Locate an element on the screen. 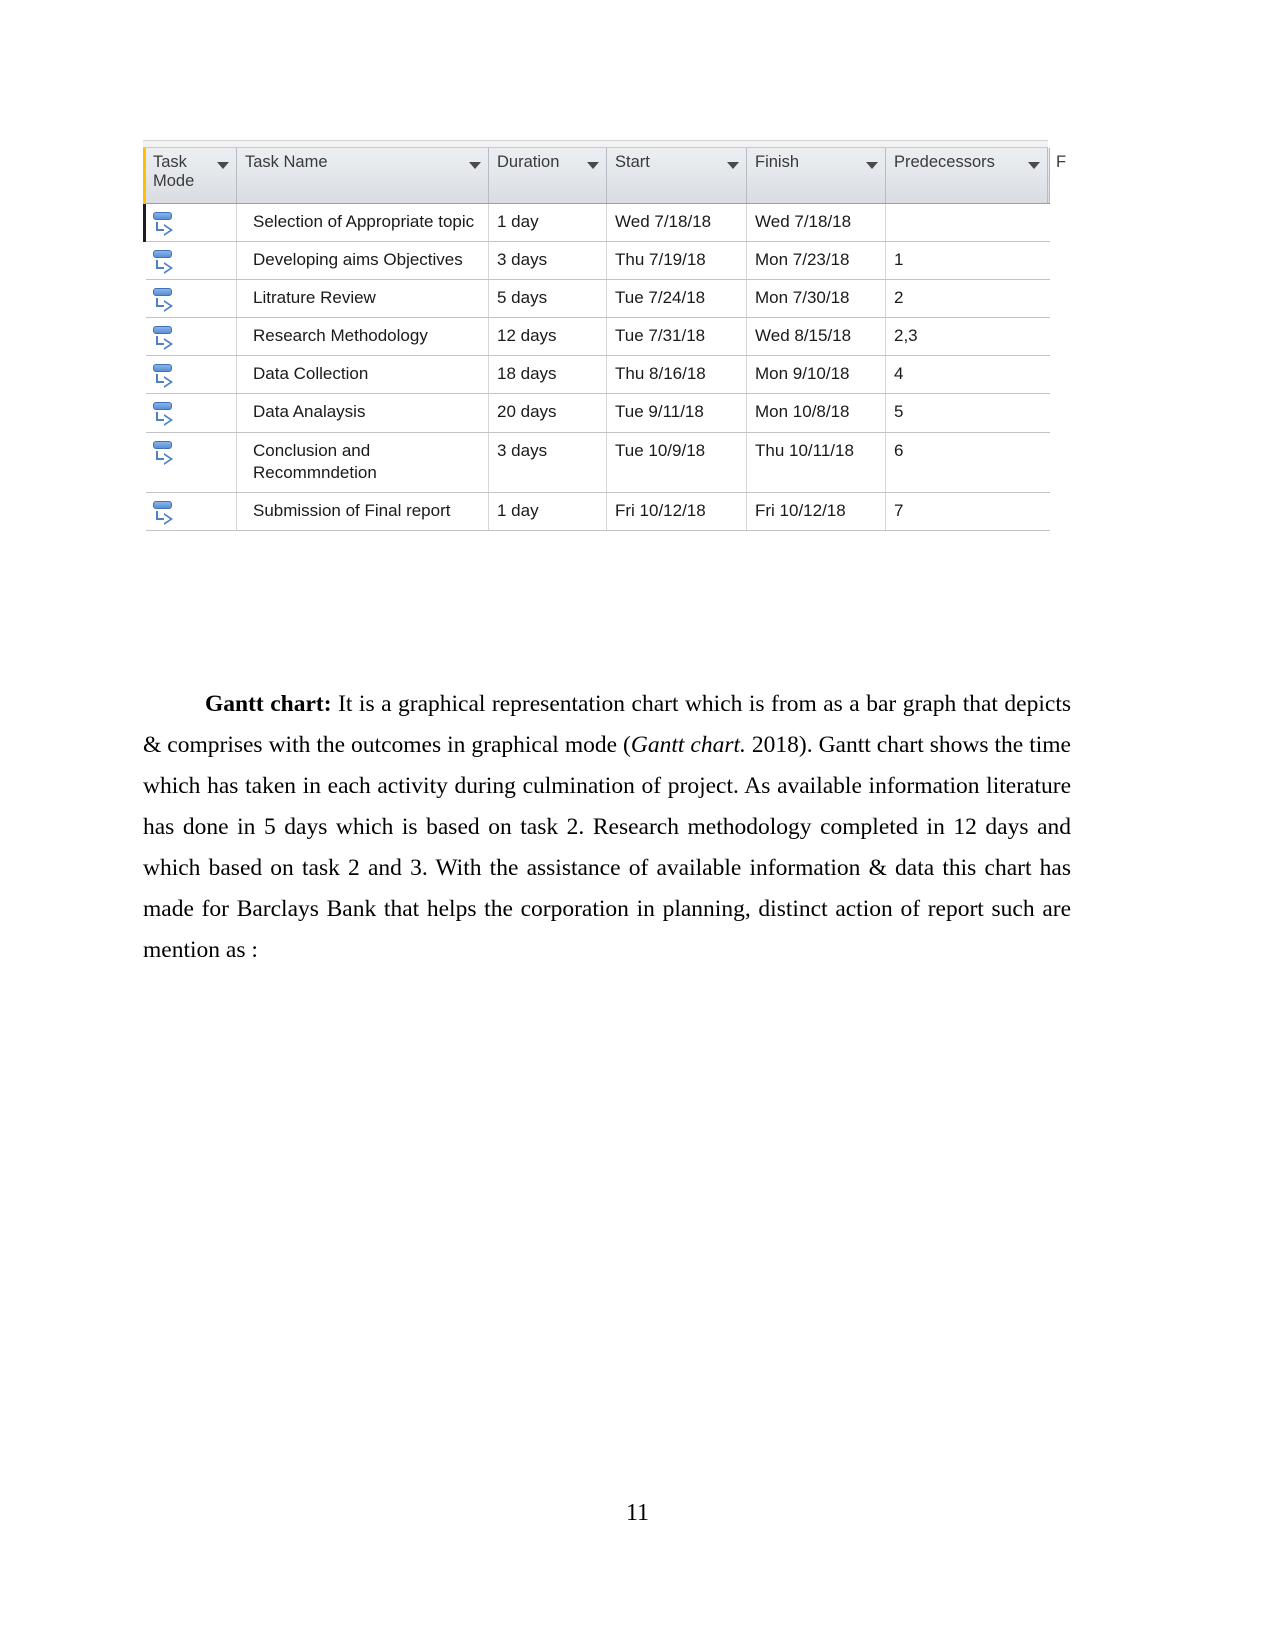  cell-predecessors: 2,3 is located at coordinates (966, 337).